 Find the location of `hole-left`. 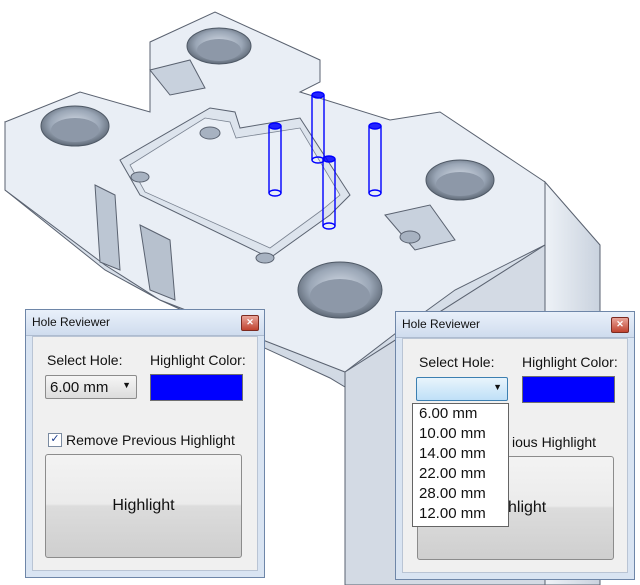

hole-left is located at coordinates (75, 126).